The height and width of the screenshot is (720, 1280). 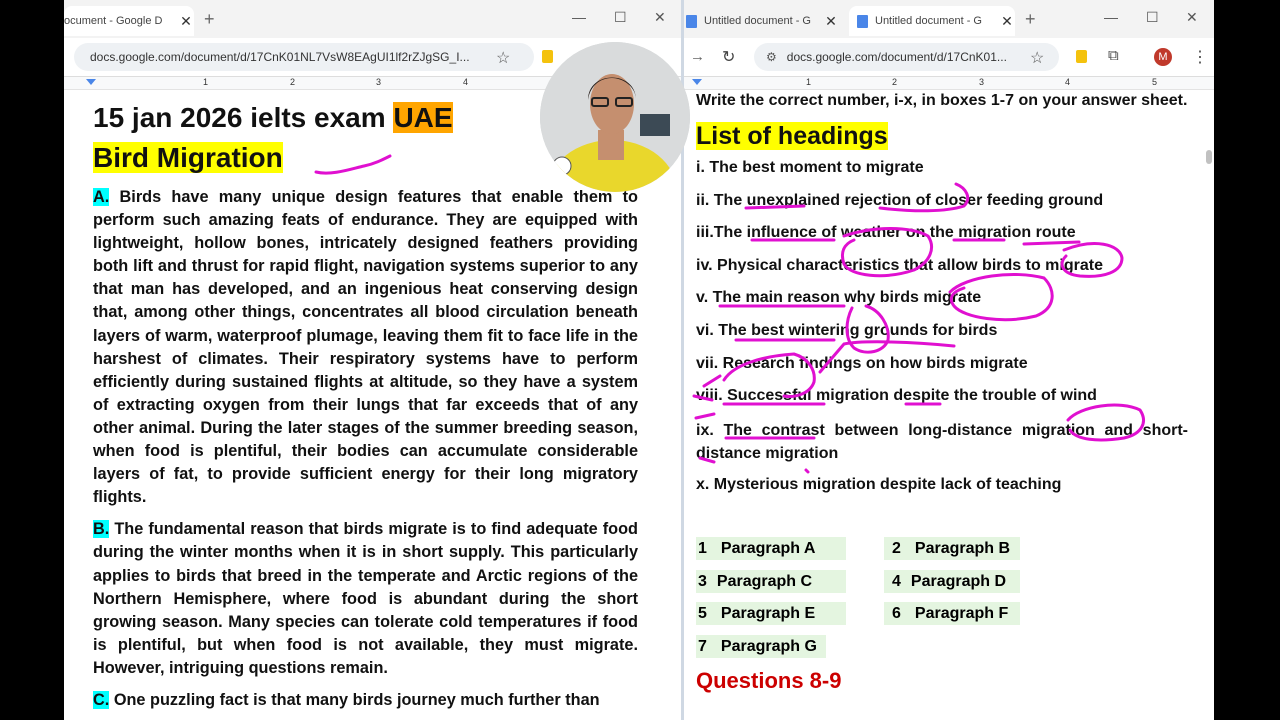 What do you see at coordinates (1163, 57) in the screenshot?
I see `profile-avatar: M` at bounding box center [1163, 57].